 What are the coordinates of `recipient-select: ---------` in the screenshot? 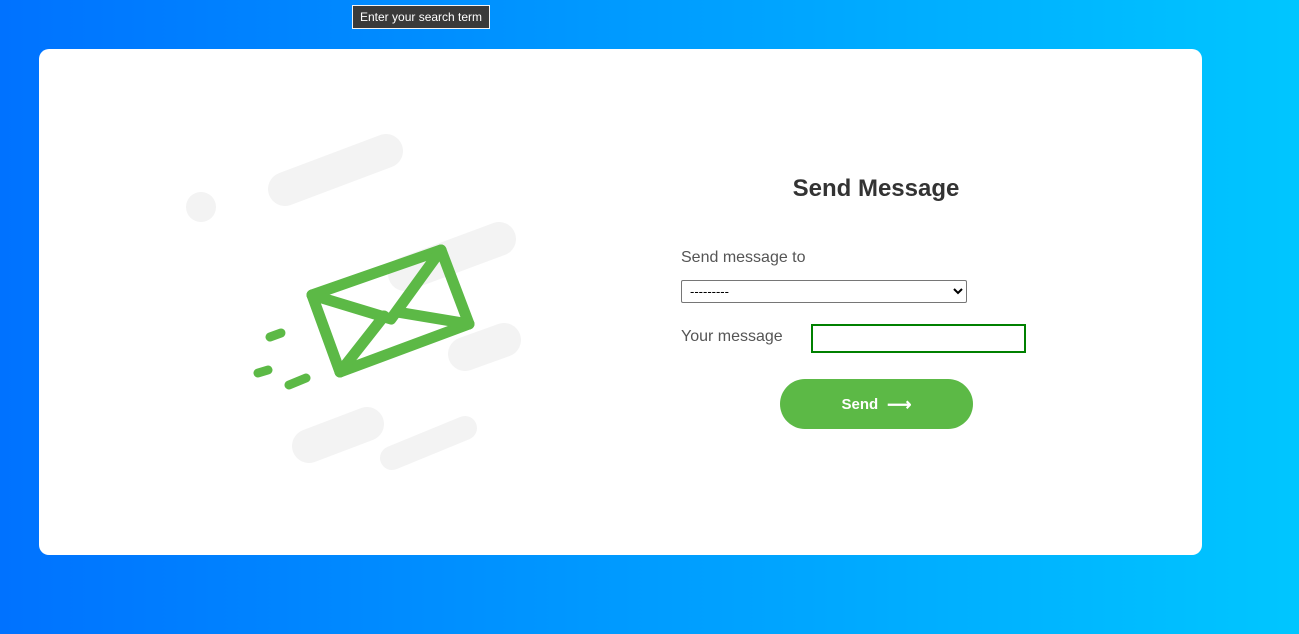 It's located at (824, 291).